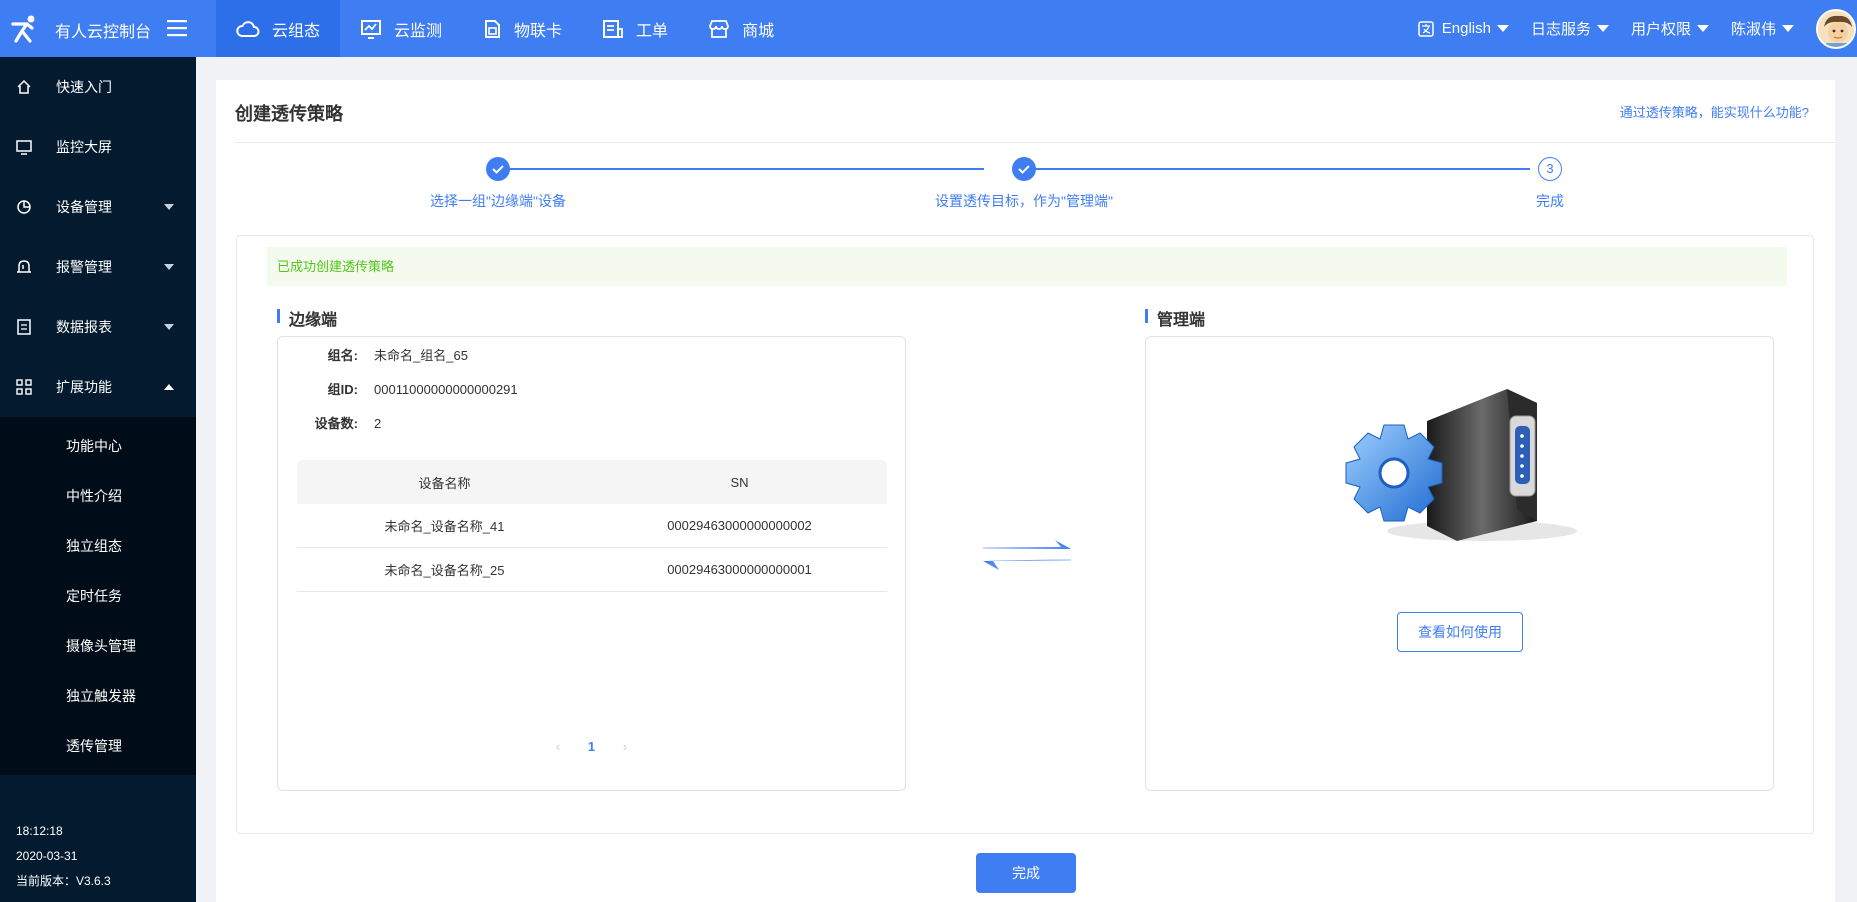  I want to click on pagination: ‹ 1 ›, so click(591, 746).